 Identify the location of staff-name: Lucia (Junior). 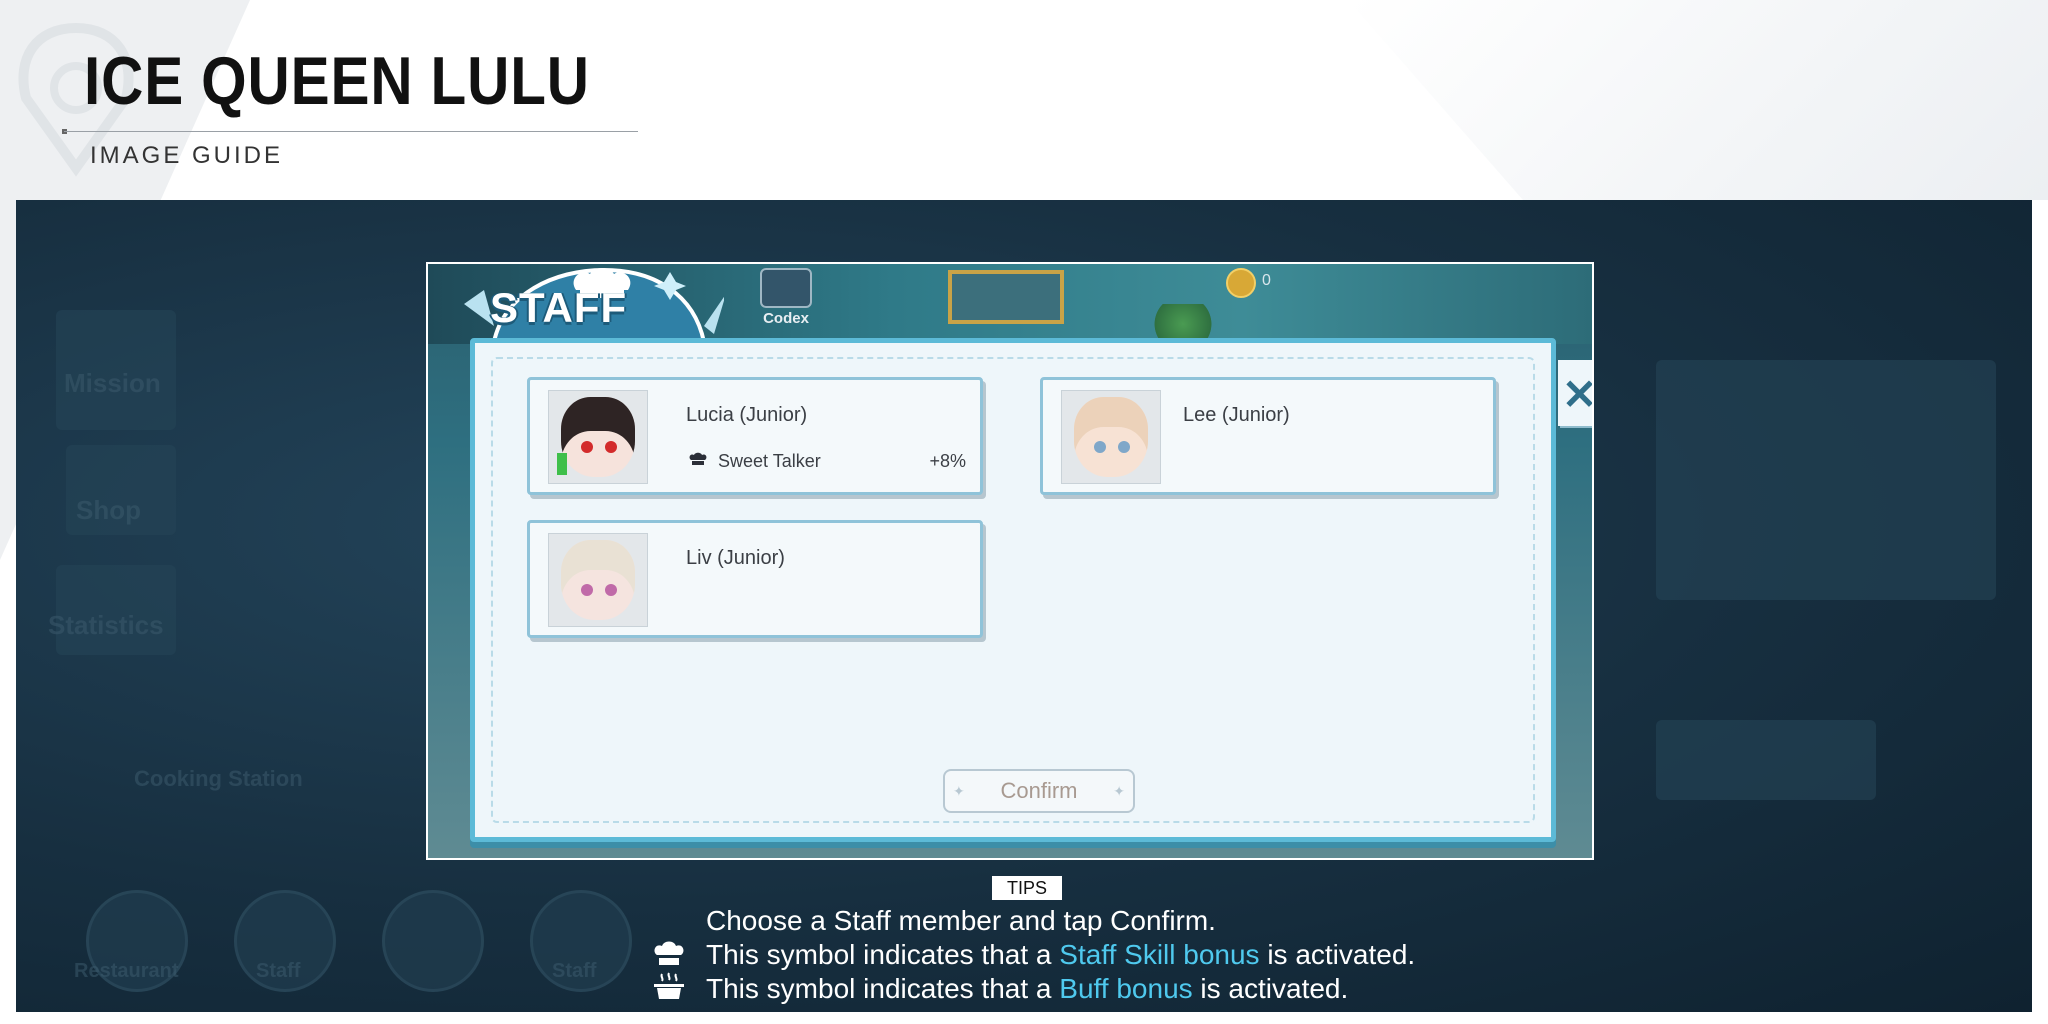
(747, 415).